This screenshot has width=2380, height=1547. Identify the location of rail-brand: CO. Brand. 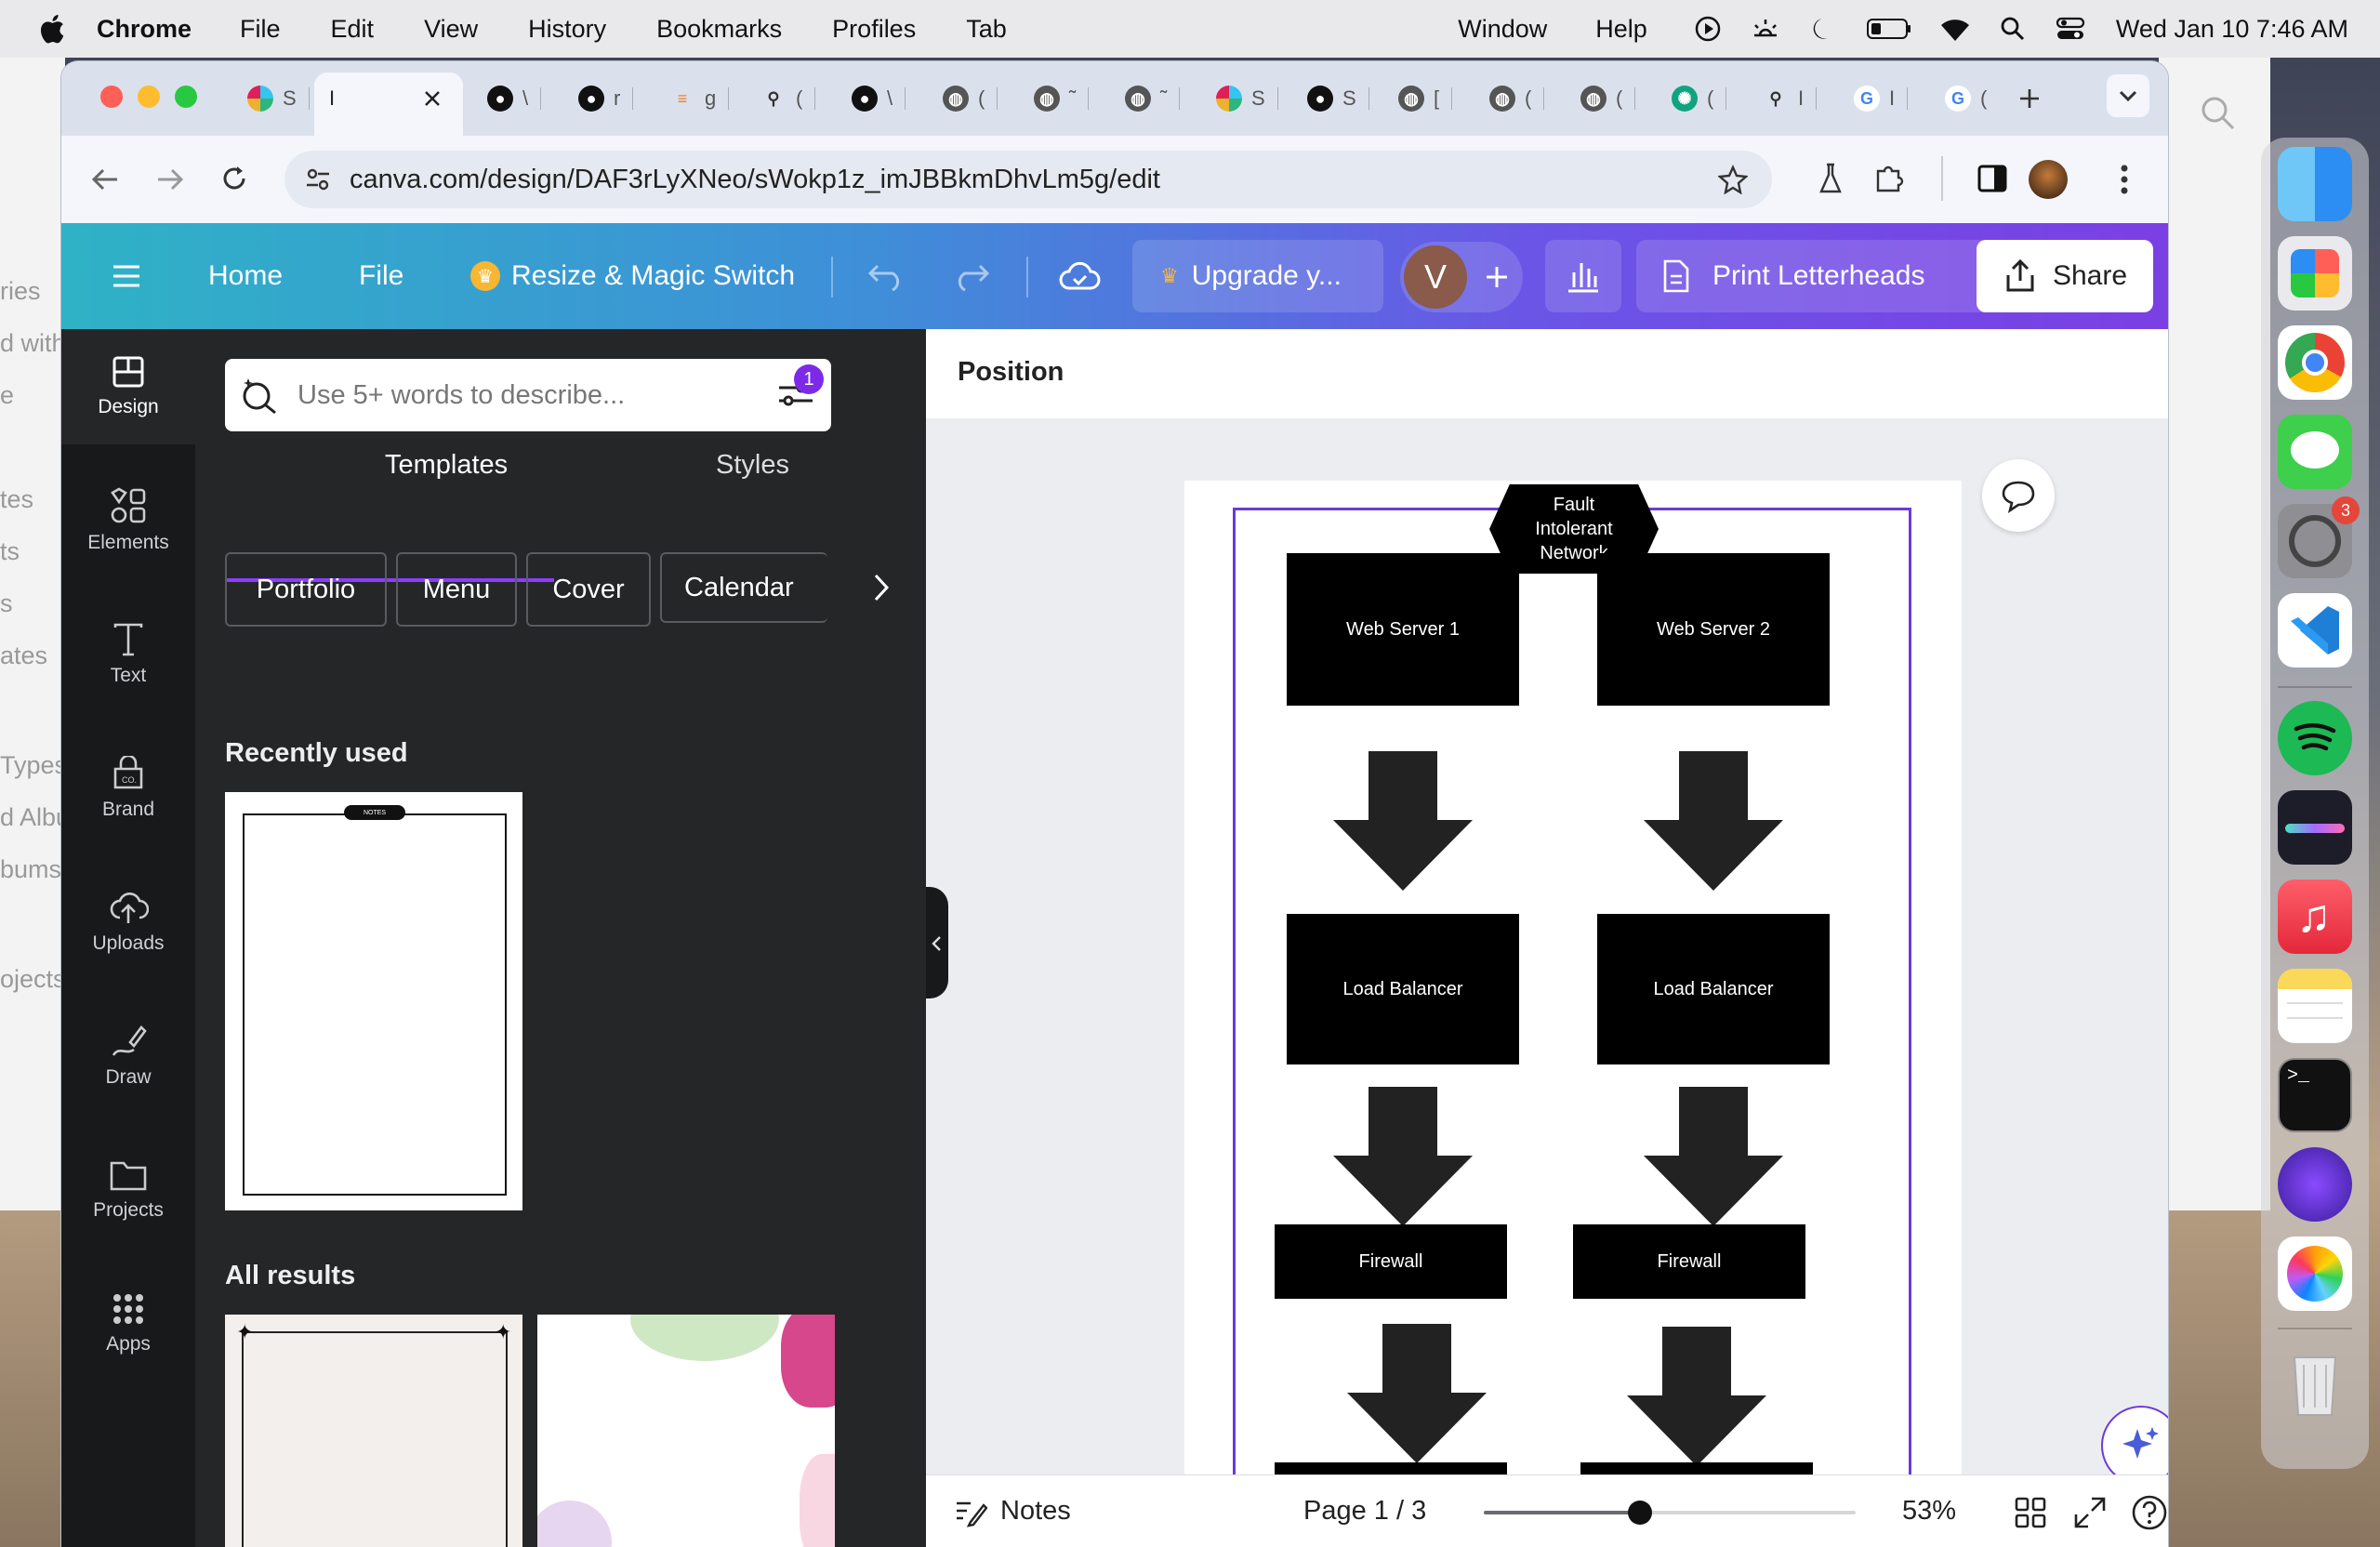
(128, 788).